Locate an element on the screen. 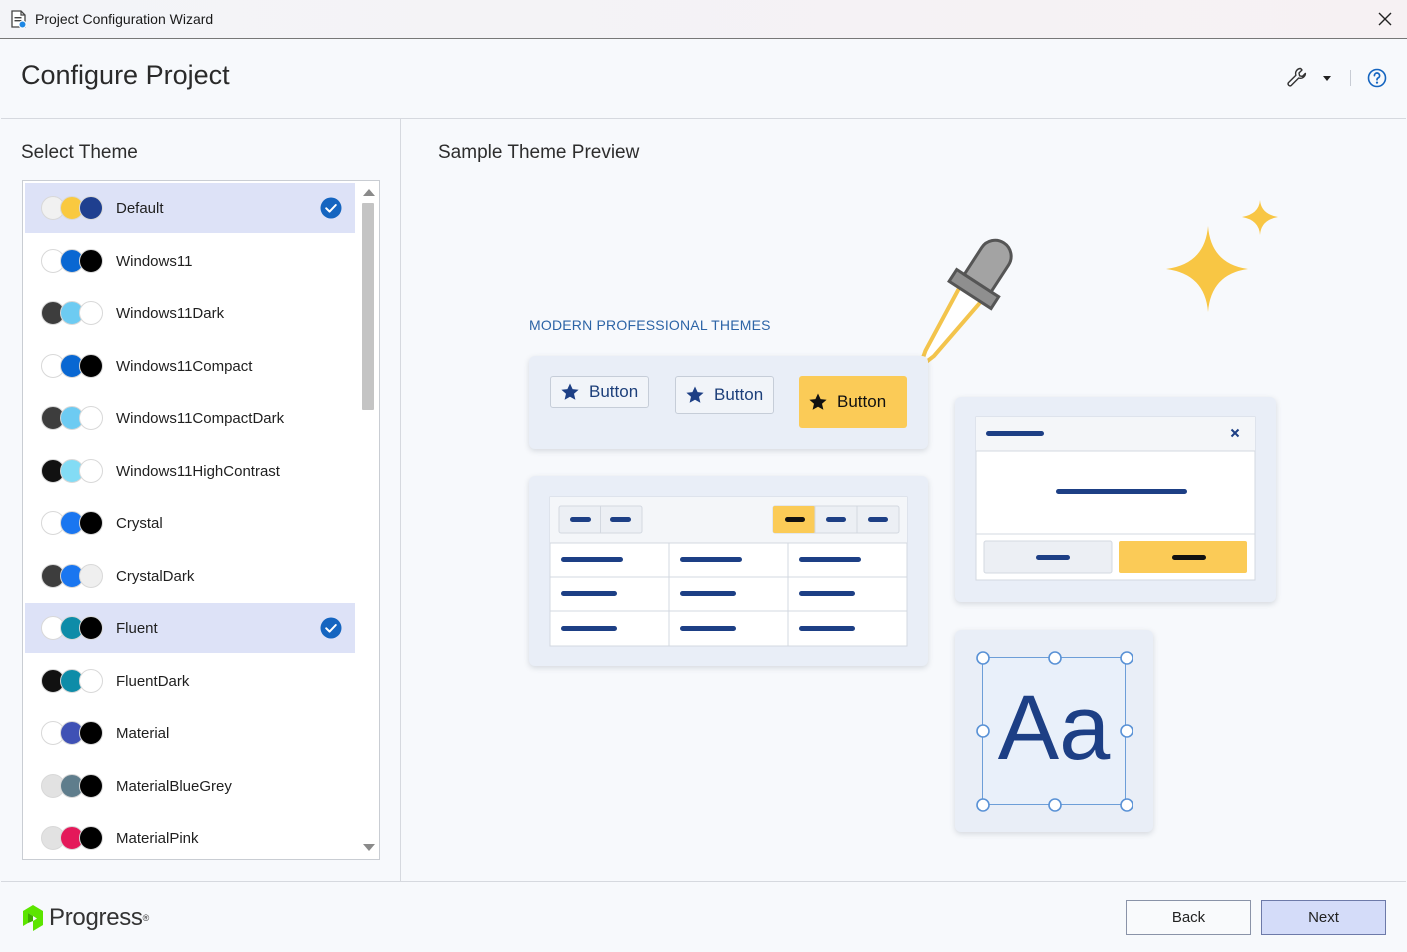 The height and width of the screenshot is (952, 1407). resize-handles is located at coordinates (1054, 731).